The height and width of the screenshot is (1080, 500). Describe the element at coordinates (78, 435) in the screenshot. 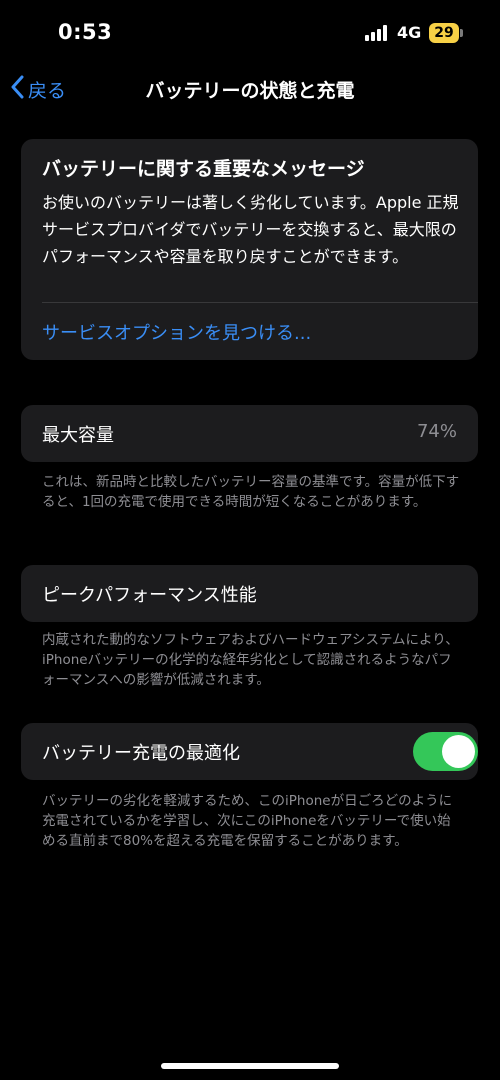

I see `max-capacity-label: 最大容量` at that location.